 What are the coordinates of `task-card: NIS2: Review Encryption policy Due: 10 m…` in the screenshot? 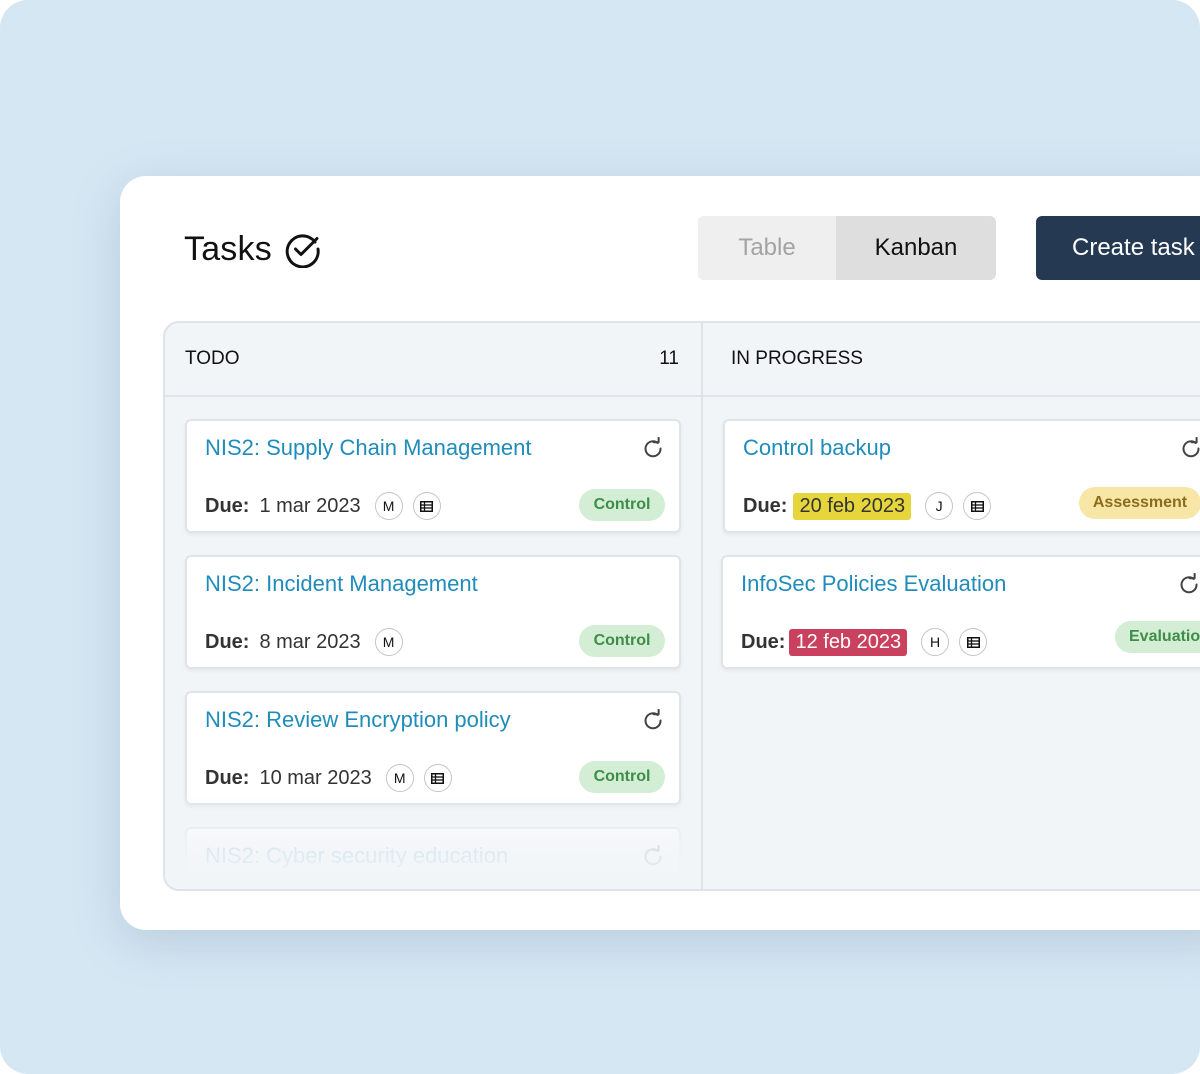 It's located at (433, 748).